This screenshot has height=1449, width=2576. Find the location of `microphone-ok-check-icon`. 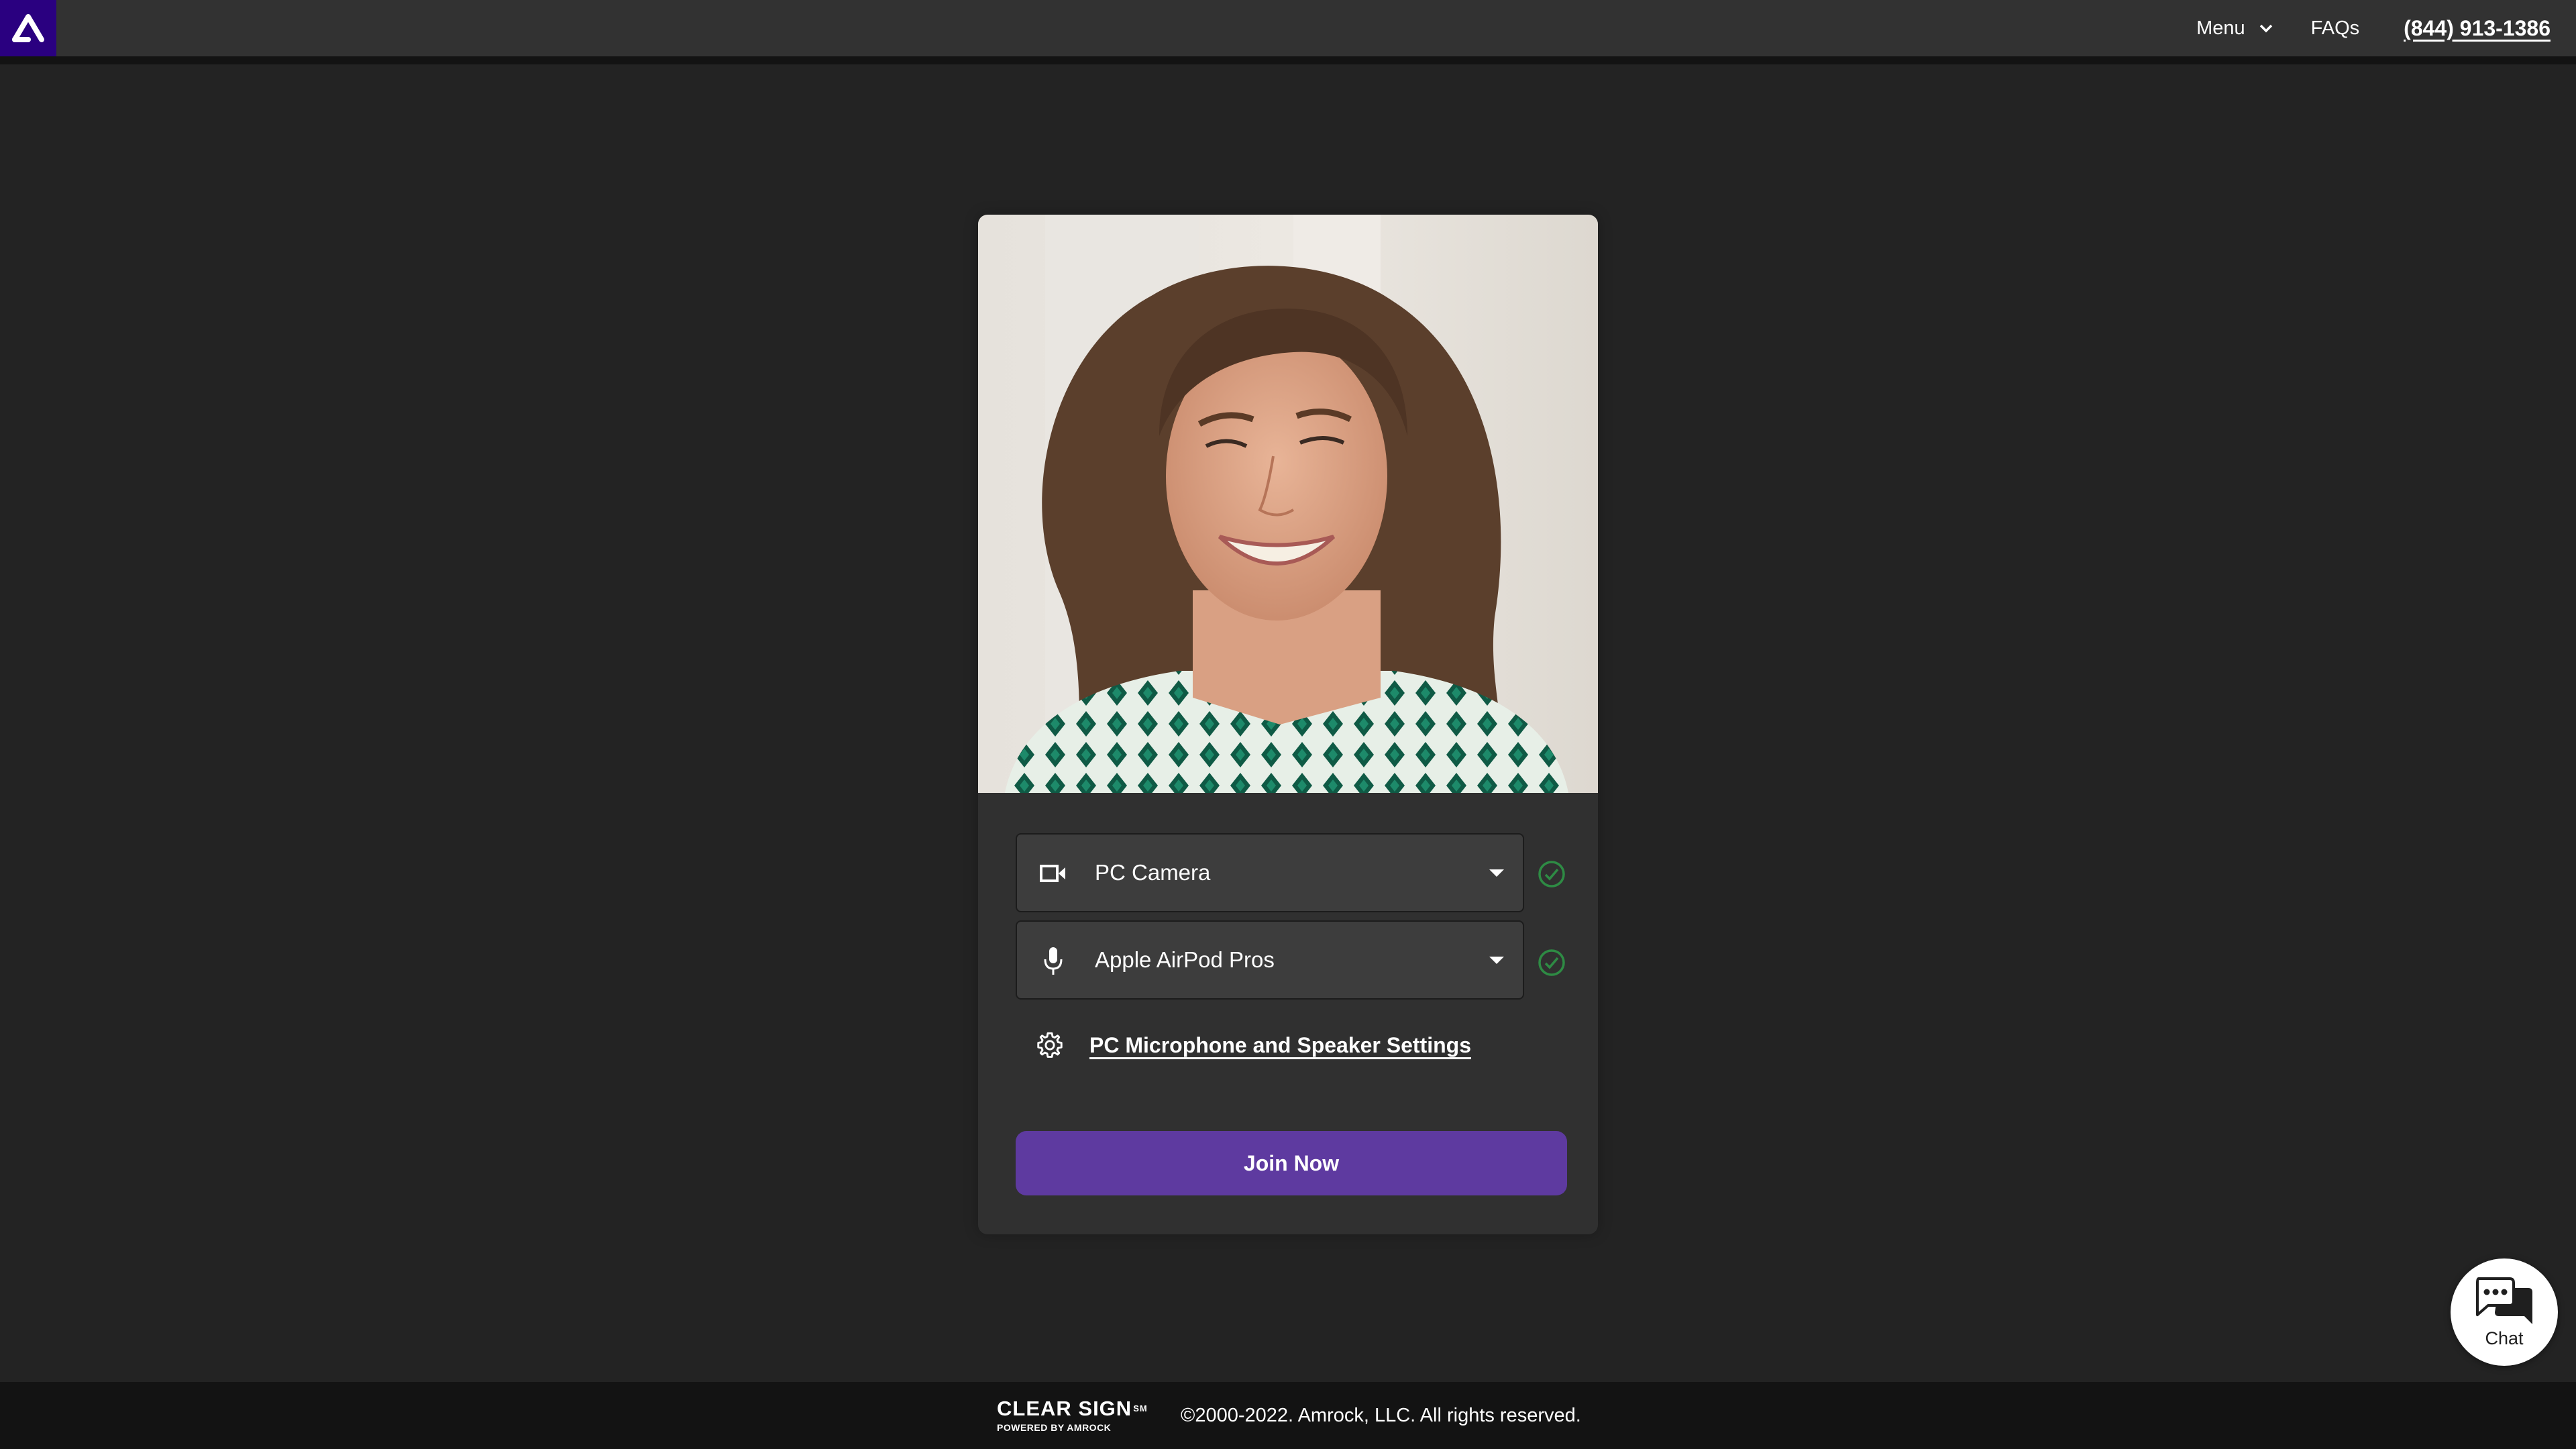

microphone-ok-check-icon is located at coordinates (1551, 962).